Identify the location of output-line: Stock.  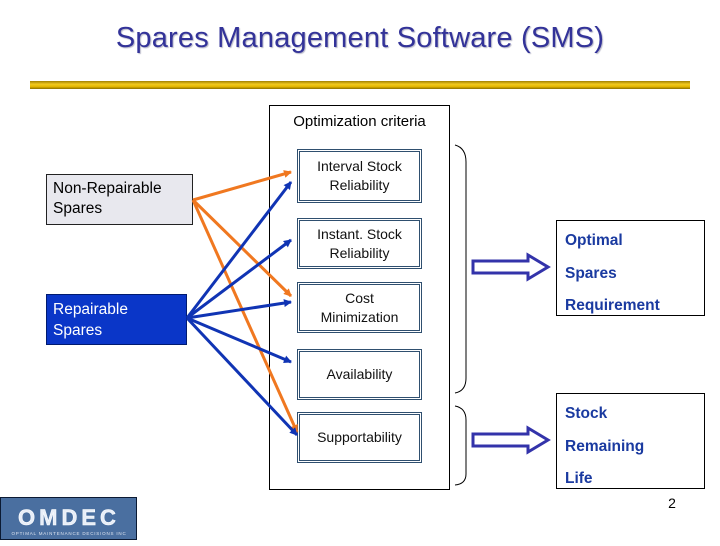
(586, 413).